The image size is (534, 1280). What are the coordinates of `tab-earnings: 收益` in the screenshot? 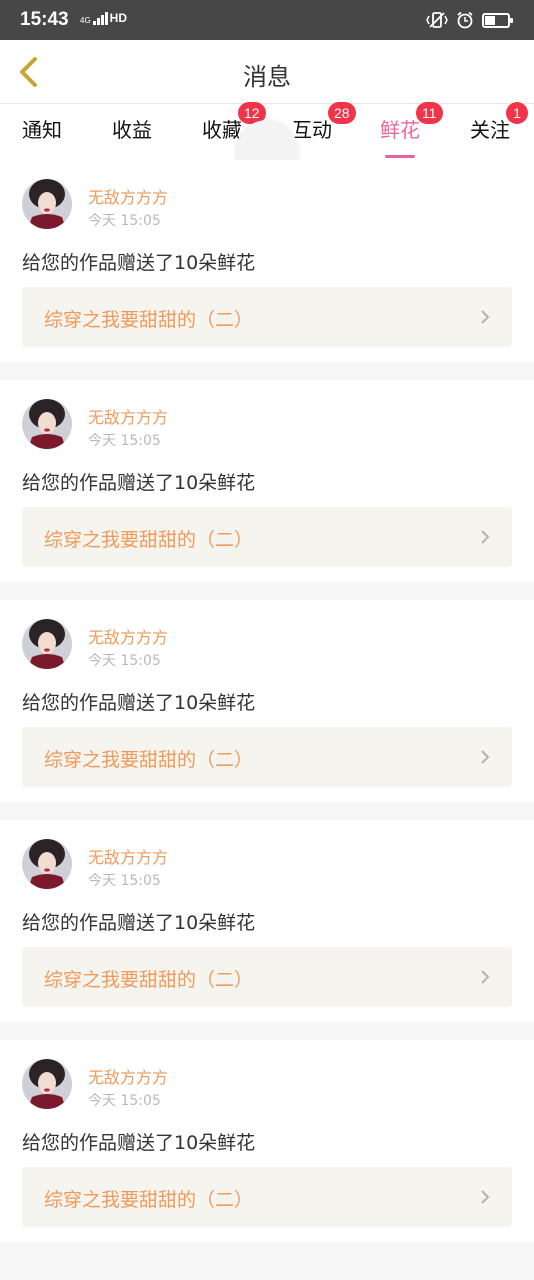 It's located at (132, 136).